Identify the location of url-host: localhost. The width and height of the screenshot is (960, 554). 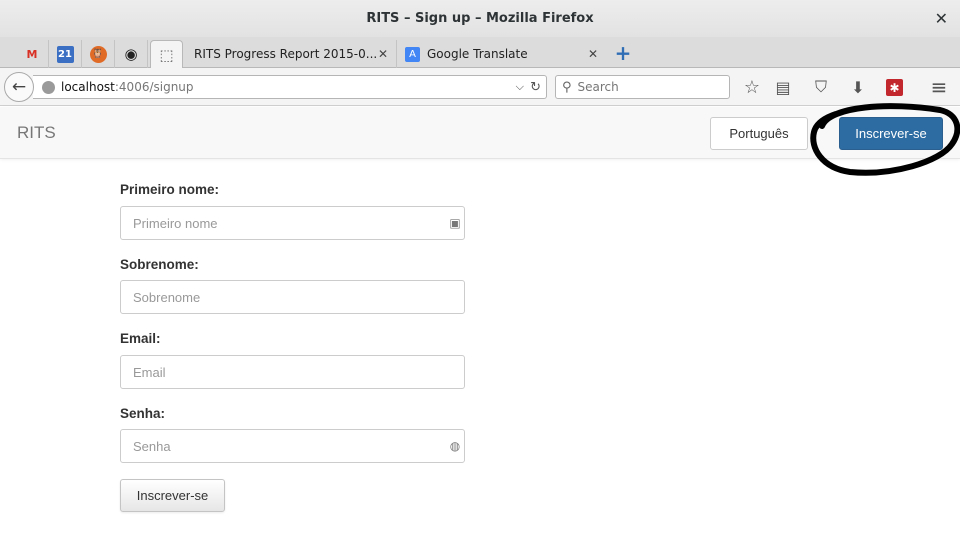
(88, 87).